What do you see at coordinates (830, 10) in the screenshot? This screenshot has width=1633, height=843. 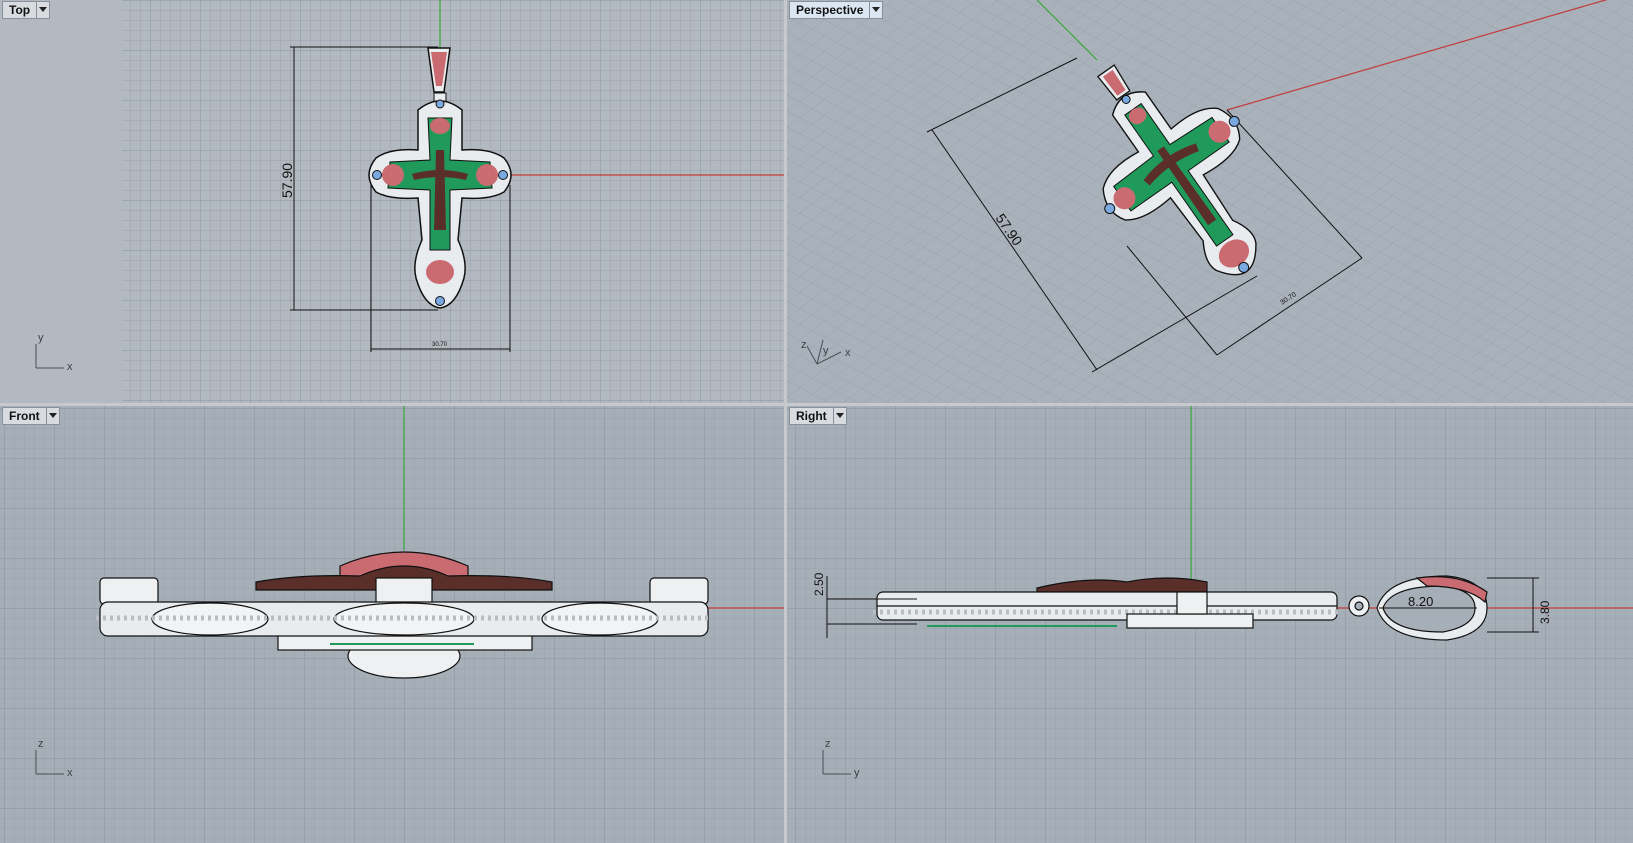 I see `viewport-name: Perspective` at bounding box center [830, 10].